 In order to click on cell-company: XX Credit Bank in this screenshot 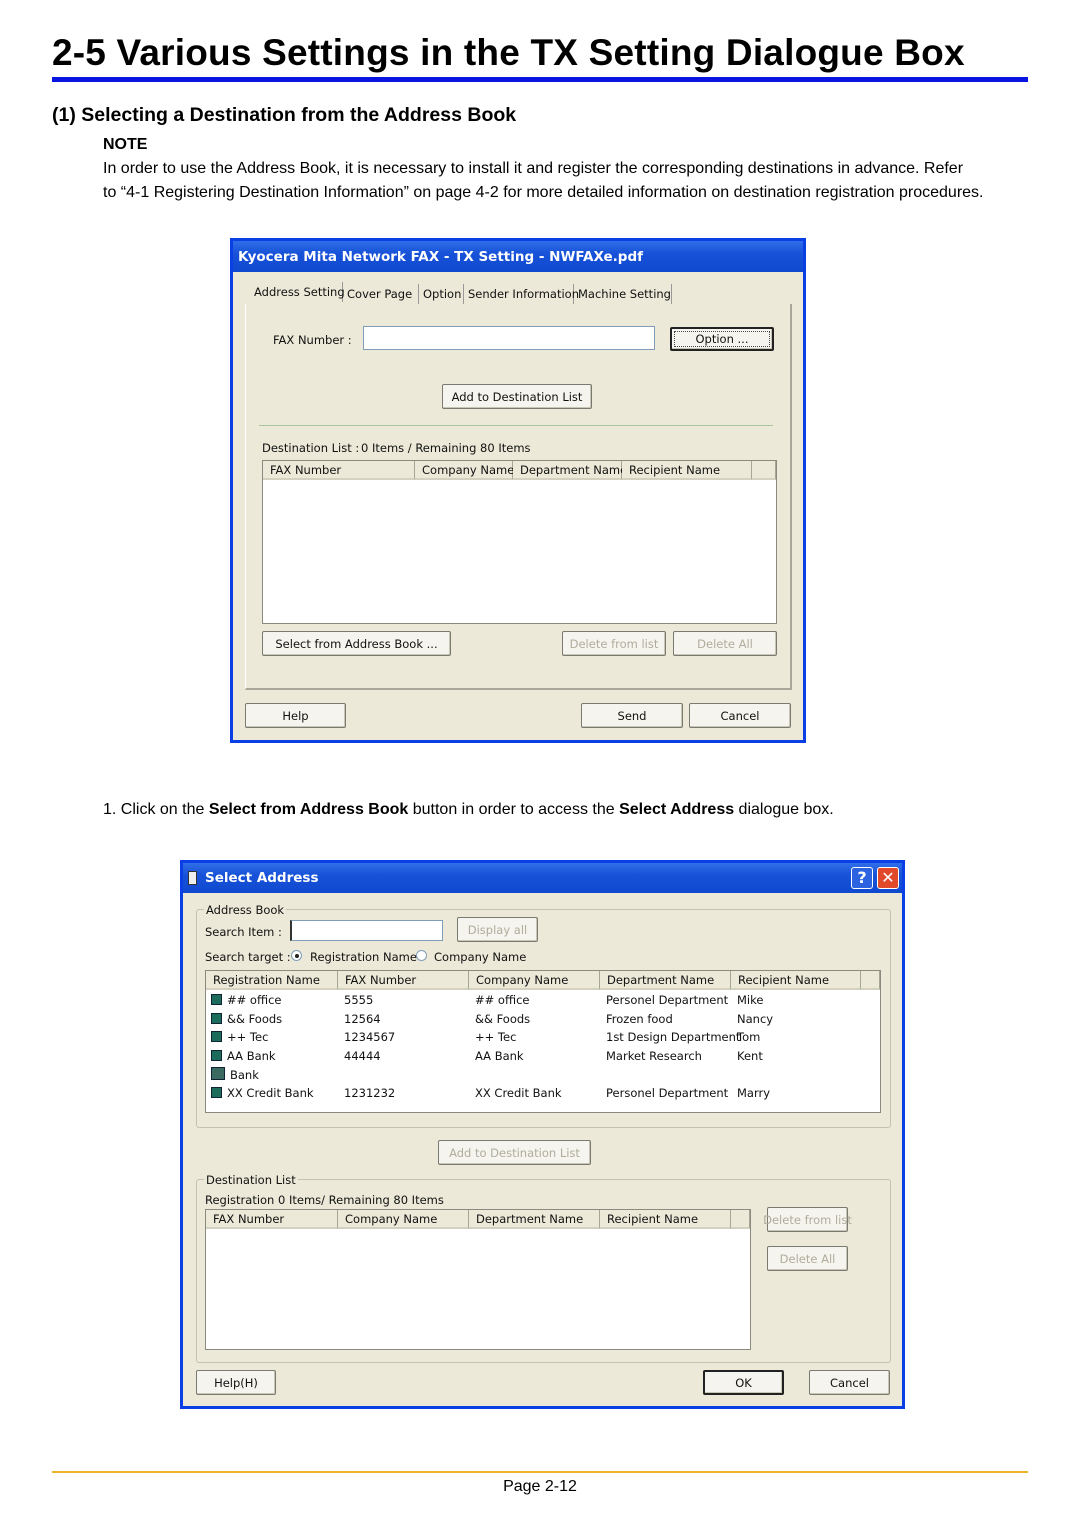, I will do `click(518, 1093)`.